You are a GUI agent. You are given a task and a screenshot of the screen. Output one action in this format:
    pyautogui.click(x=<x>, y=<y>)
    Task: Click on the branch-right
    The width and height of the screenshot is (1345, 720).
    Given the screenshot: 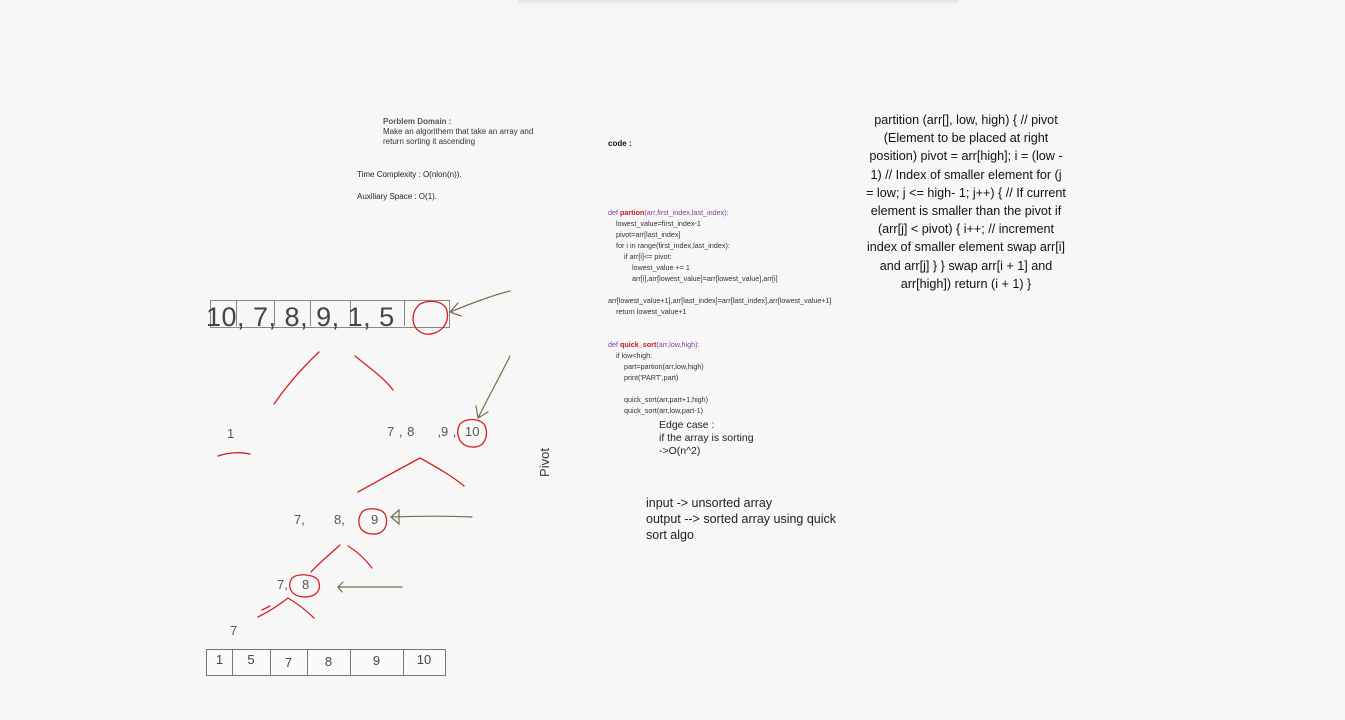 What is the action you would take?
    pyautogui.click(x=374, y=373)
    